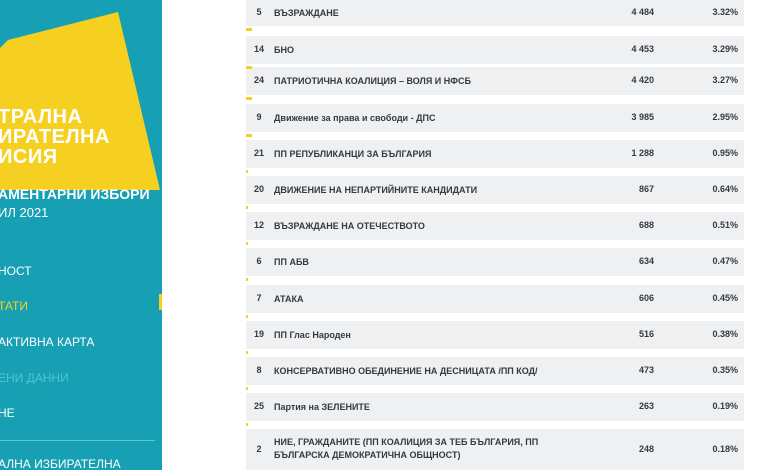  What do you see at coordinates (258, 406) in the screenshot?
I see `row-number: 25` at bounding box center [258, 406].